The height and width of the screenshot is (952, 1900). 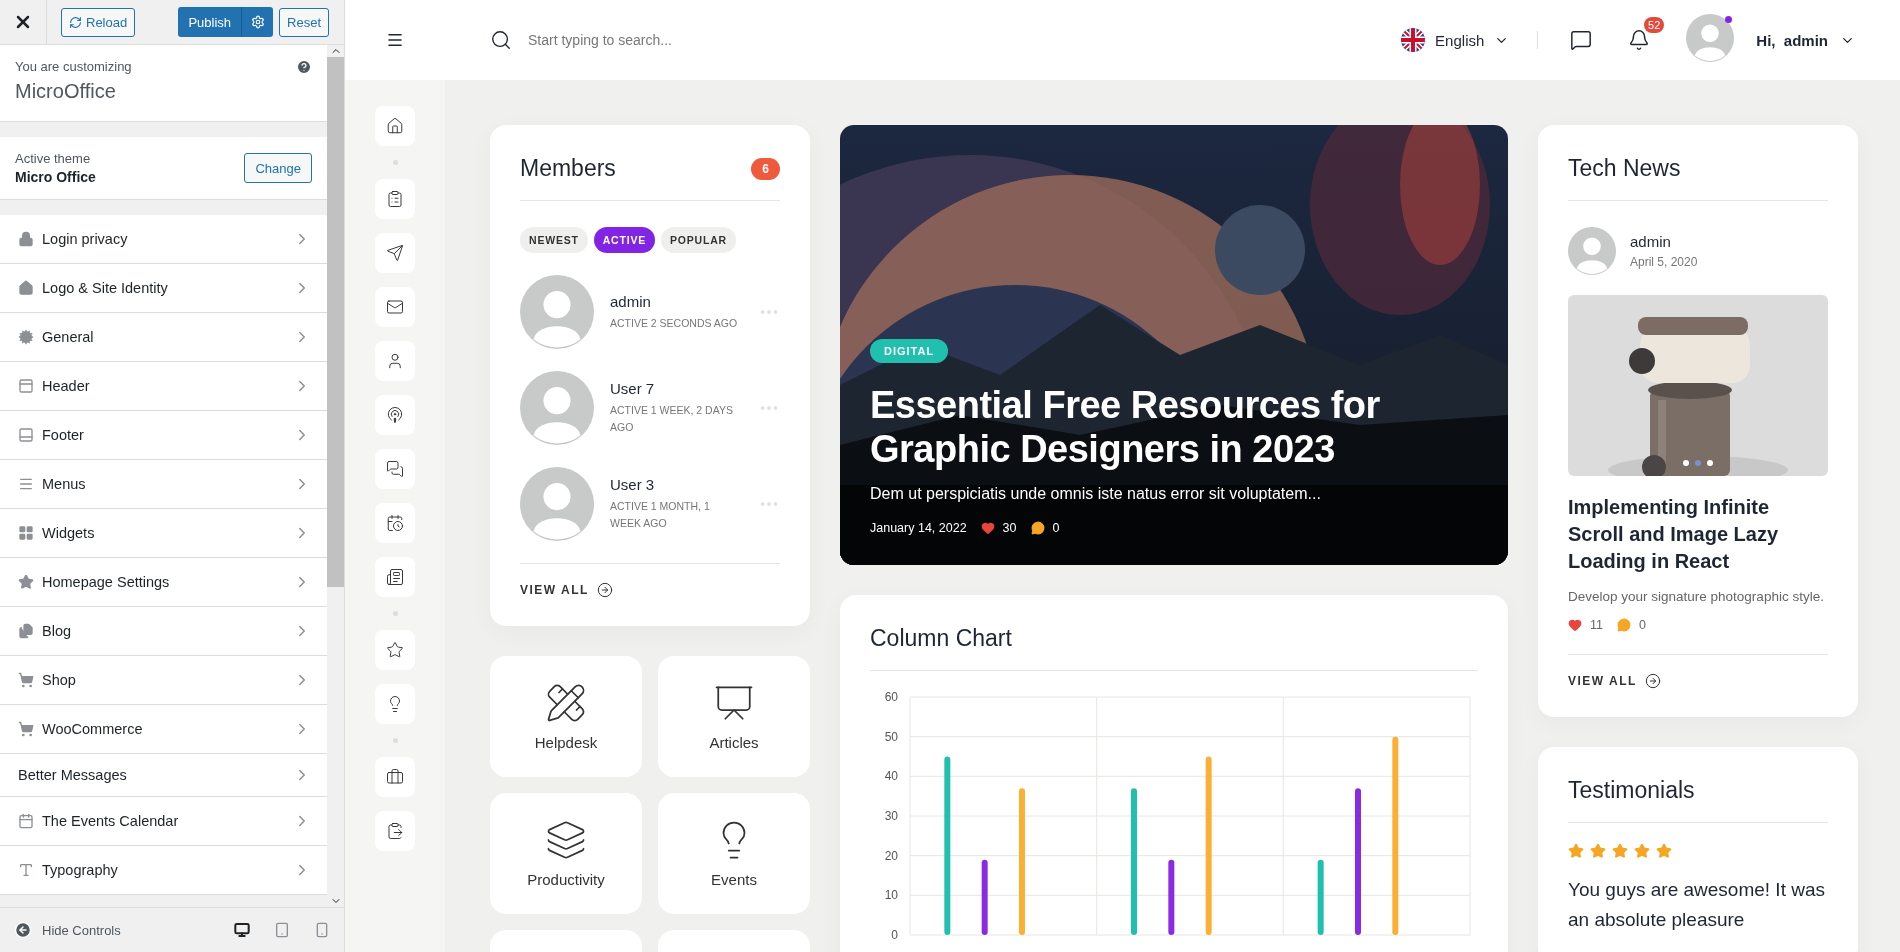 I want to click on filter-tab: POPULAR, so click(x=698, y=240).